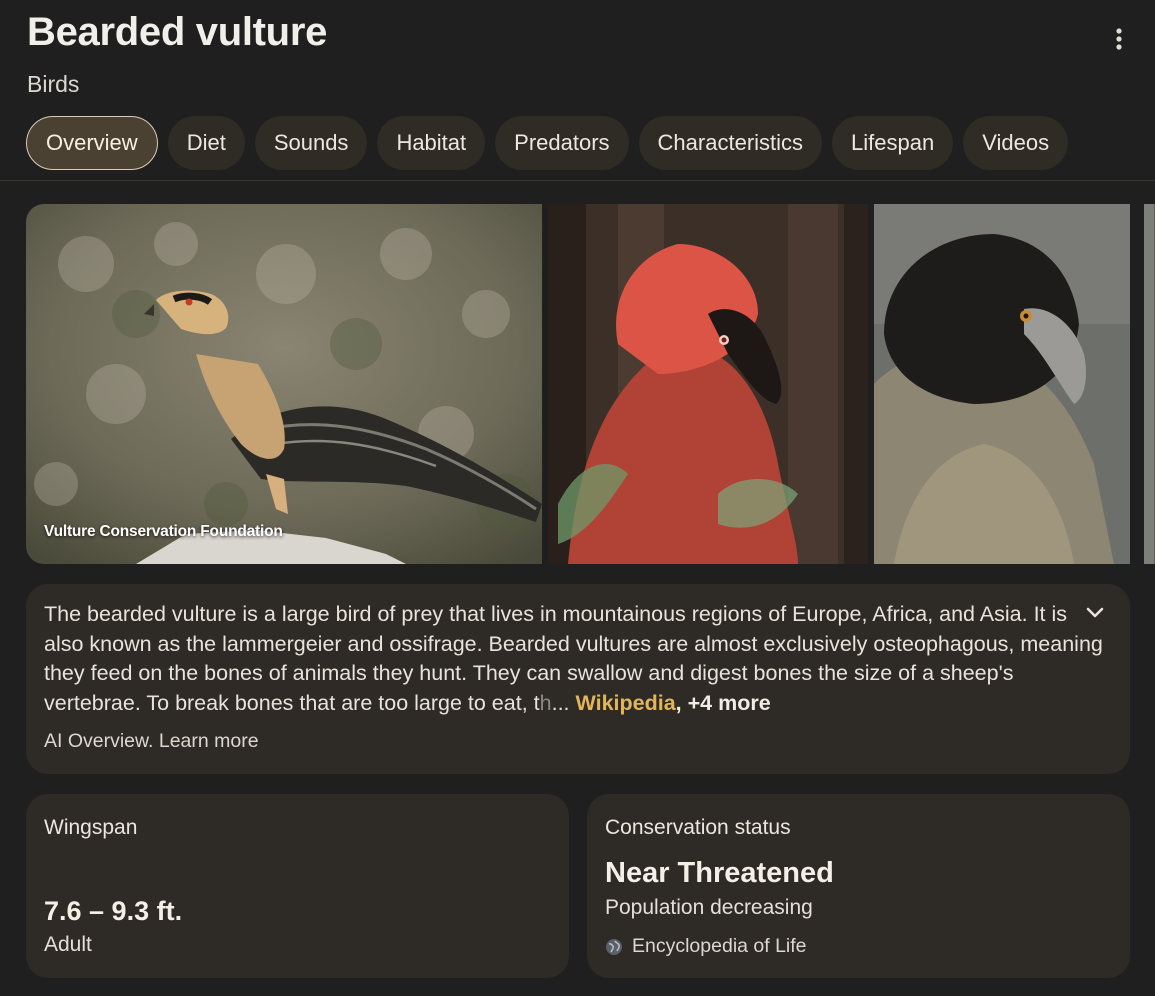 Image resolution: width=1155 pixels, height=996 pixels. I want to click on chevron-down-icon, so click(1095, 612).